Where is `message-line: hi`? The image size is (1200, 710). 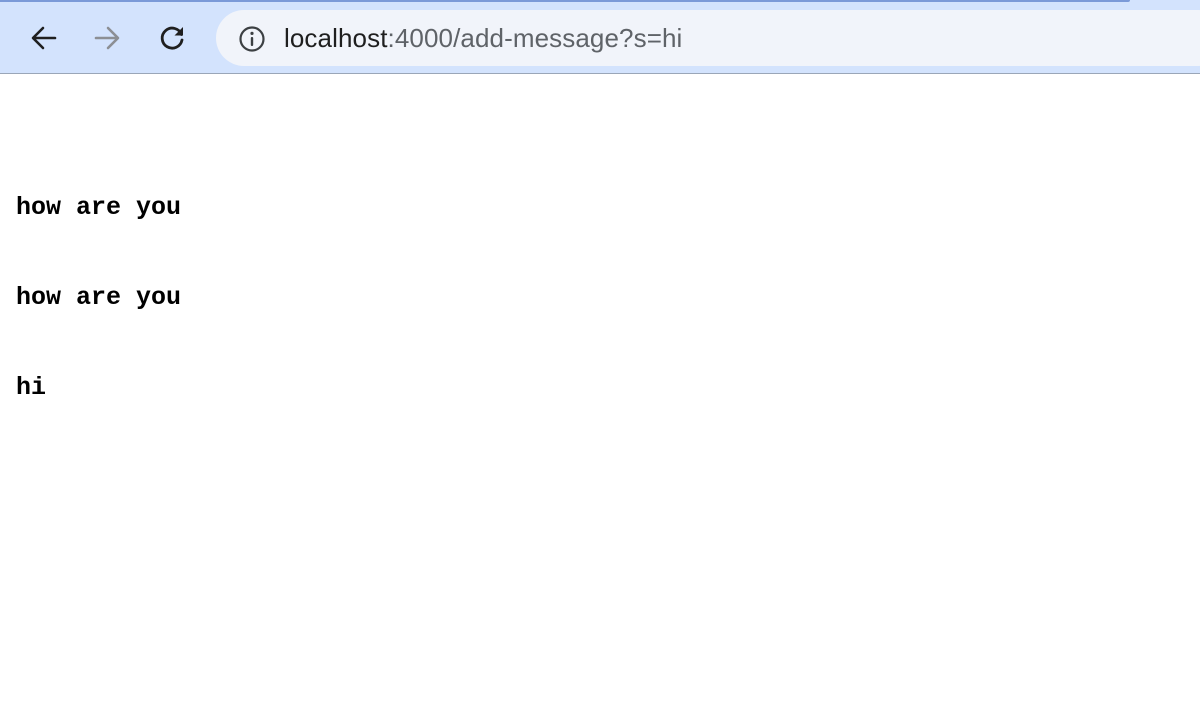 message-line: hi is located at coordinates (31, 387).